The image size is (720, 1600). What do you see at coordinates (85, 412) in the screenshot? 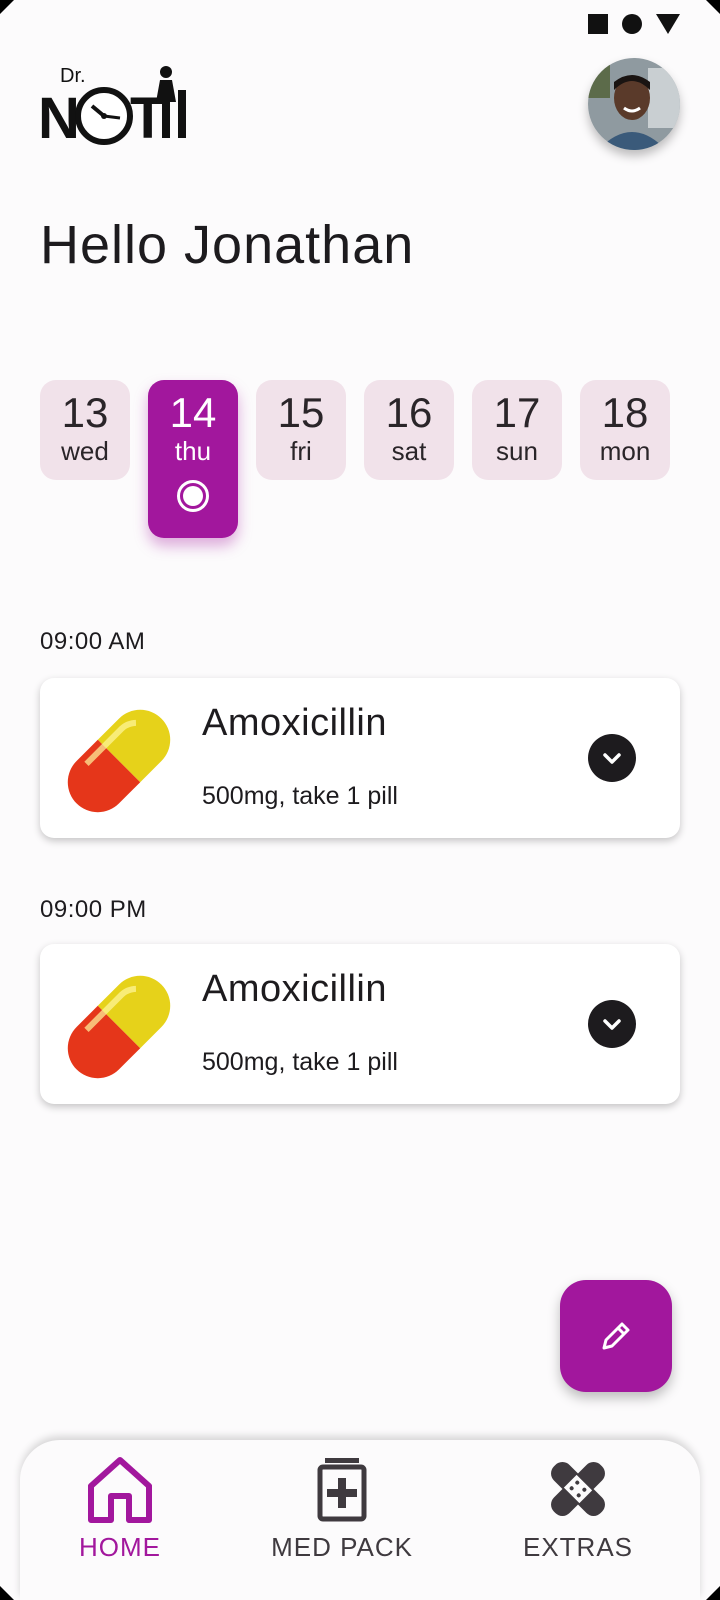
I see `day-number: 13` at bounding box center [85, 412].